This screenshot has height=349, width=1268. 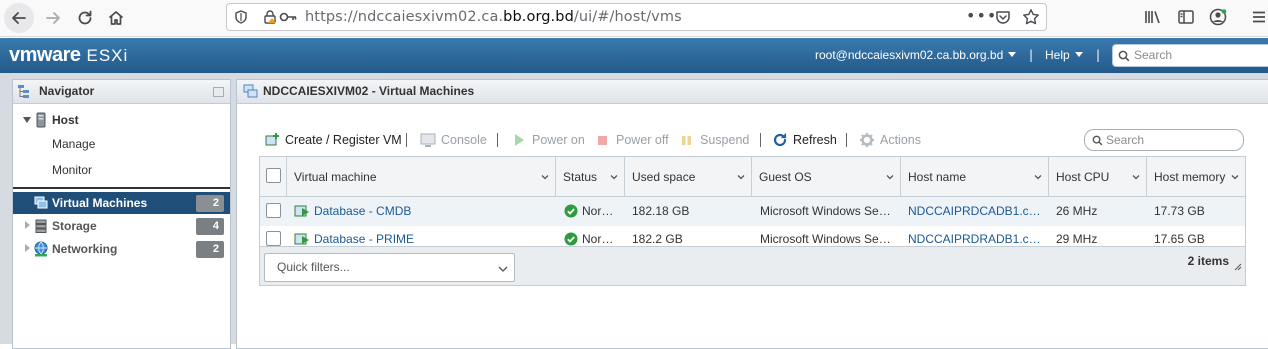 I want to click on library-icon, so click(x=1153, y=17).